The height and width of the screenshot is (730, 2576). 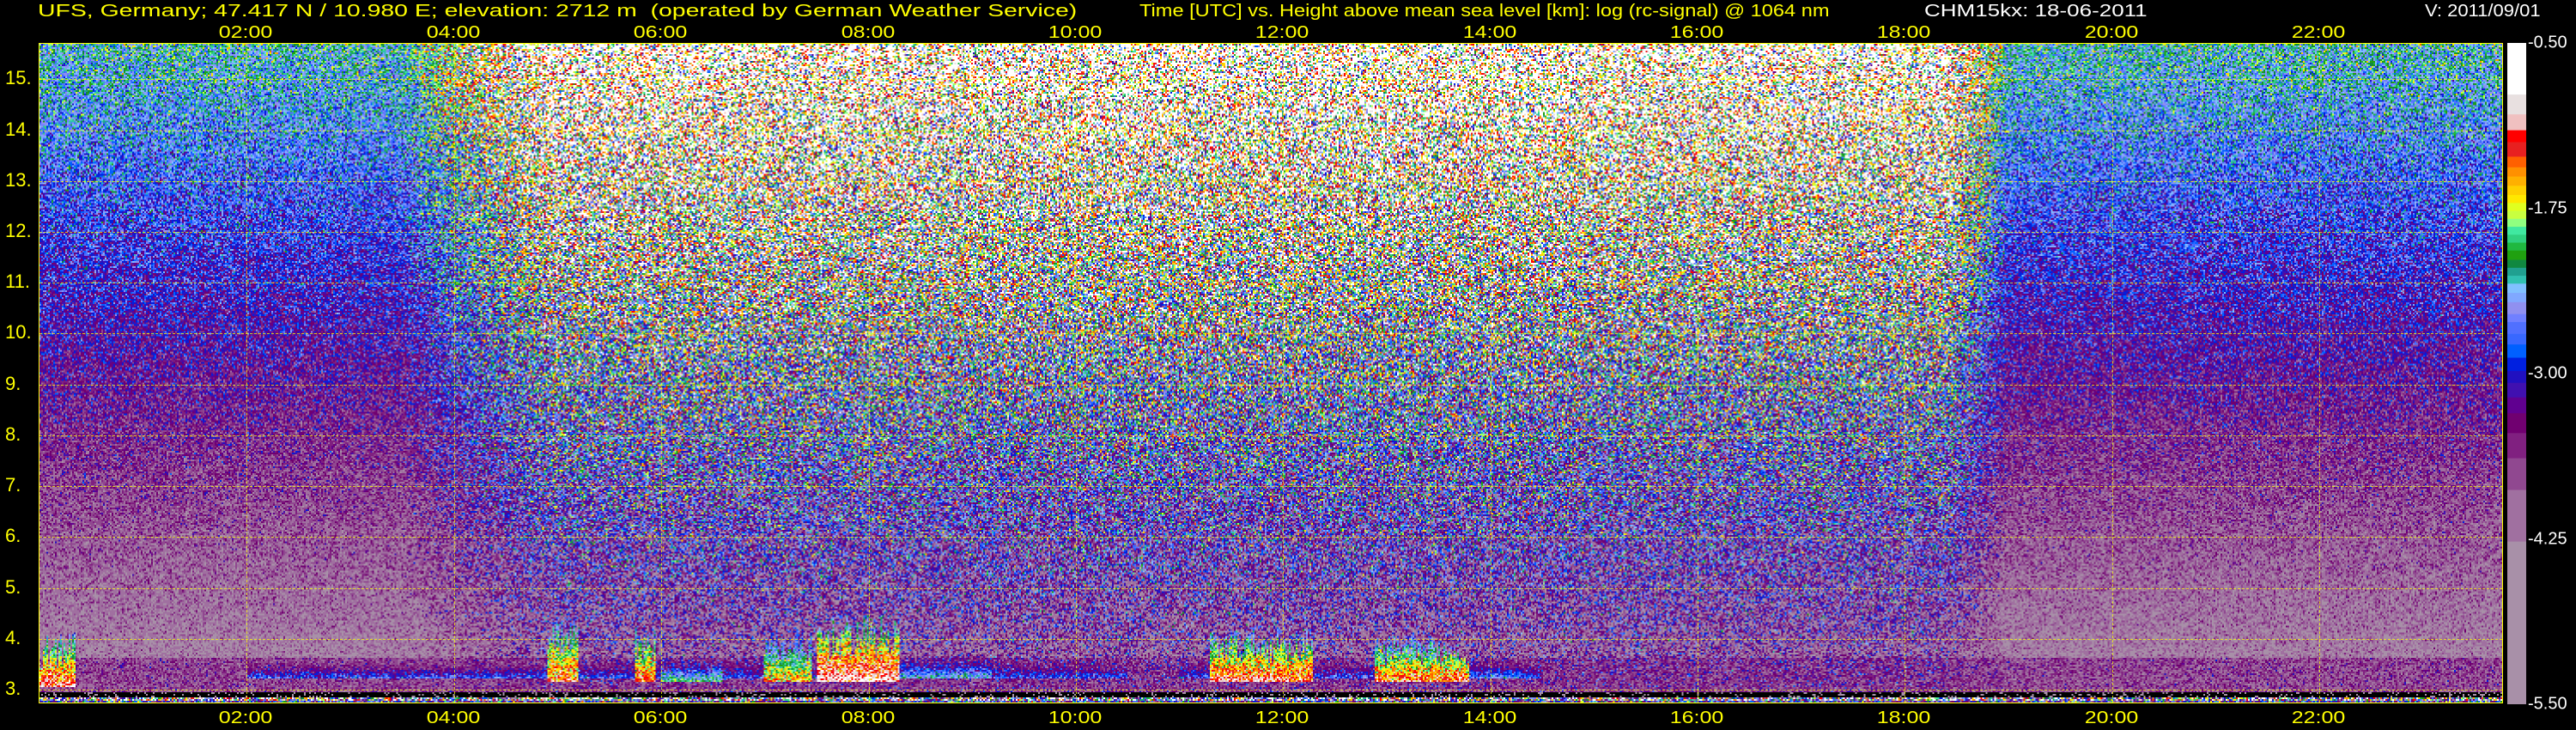 I want to click on y-tick-label: 6., so click(x=13, y=536).